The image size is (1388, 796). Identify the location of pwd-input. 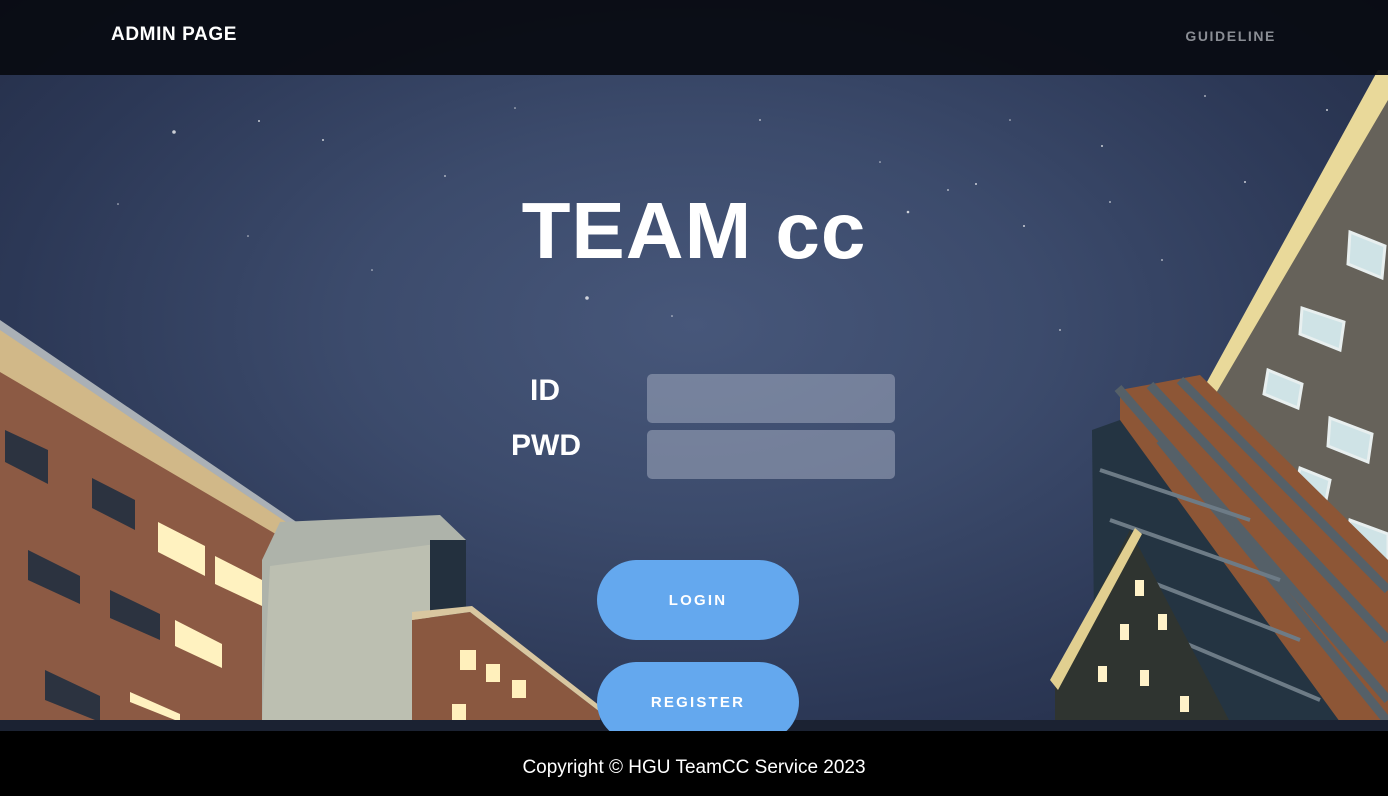
(771, 454).